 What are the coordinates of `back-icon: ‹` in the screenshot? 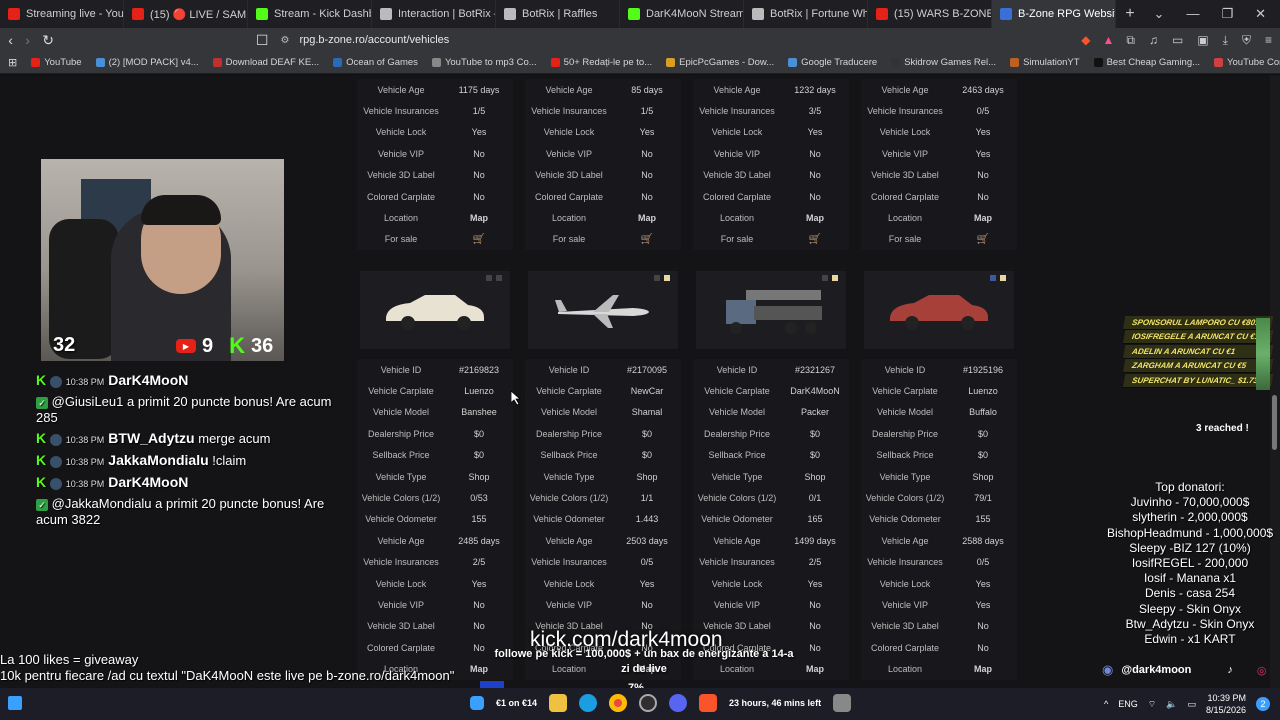 It's located at (10, 40).